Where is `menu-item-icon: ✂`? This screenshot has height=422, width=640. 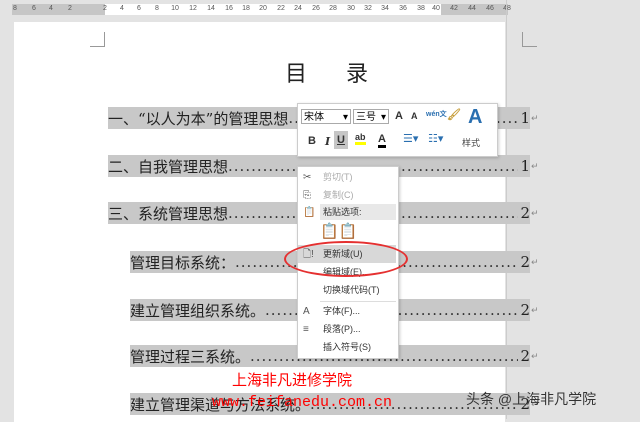
menu-item-icon: ✂ is located at coordinates (307, 177).